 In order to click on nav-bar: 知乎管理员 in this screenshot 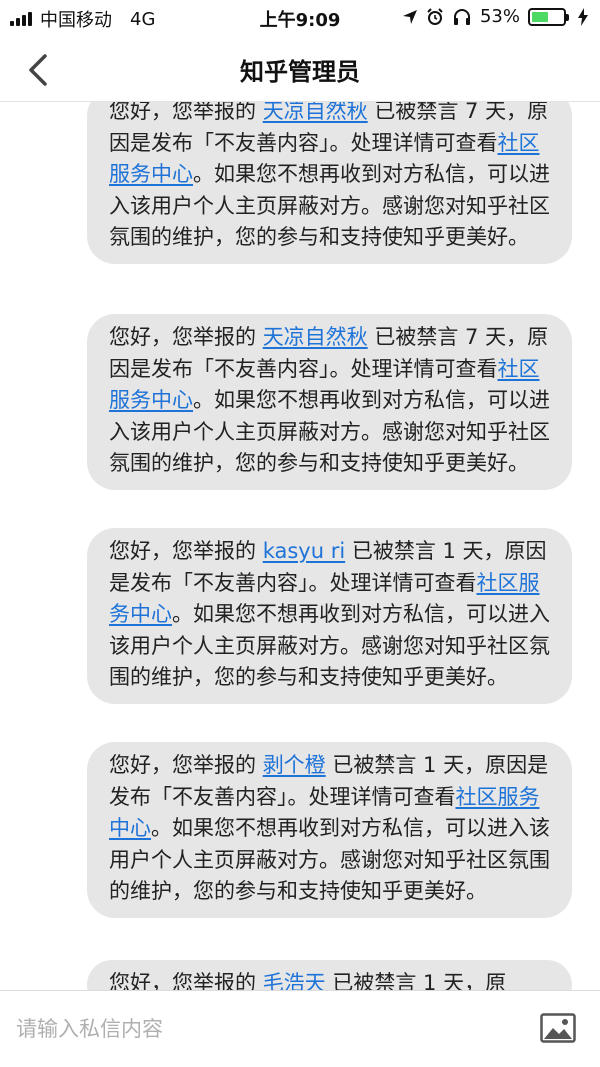, I will do `click(300, 69)`.